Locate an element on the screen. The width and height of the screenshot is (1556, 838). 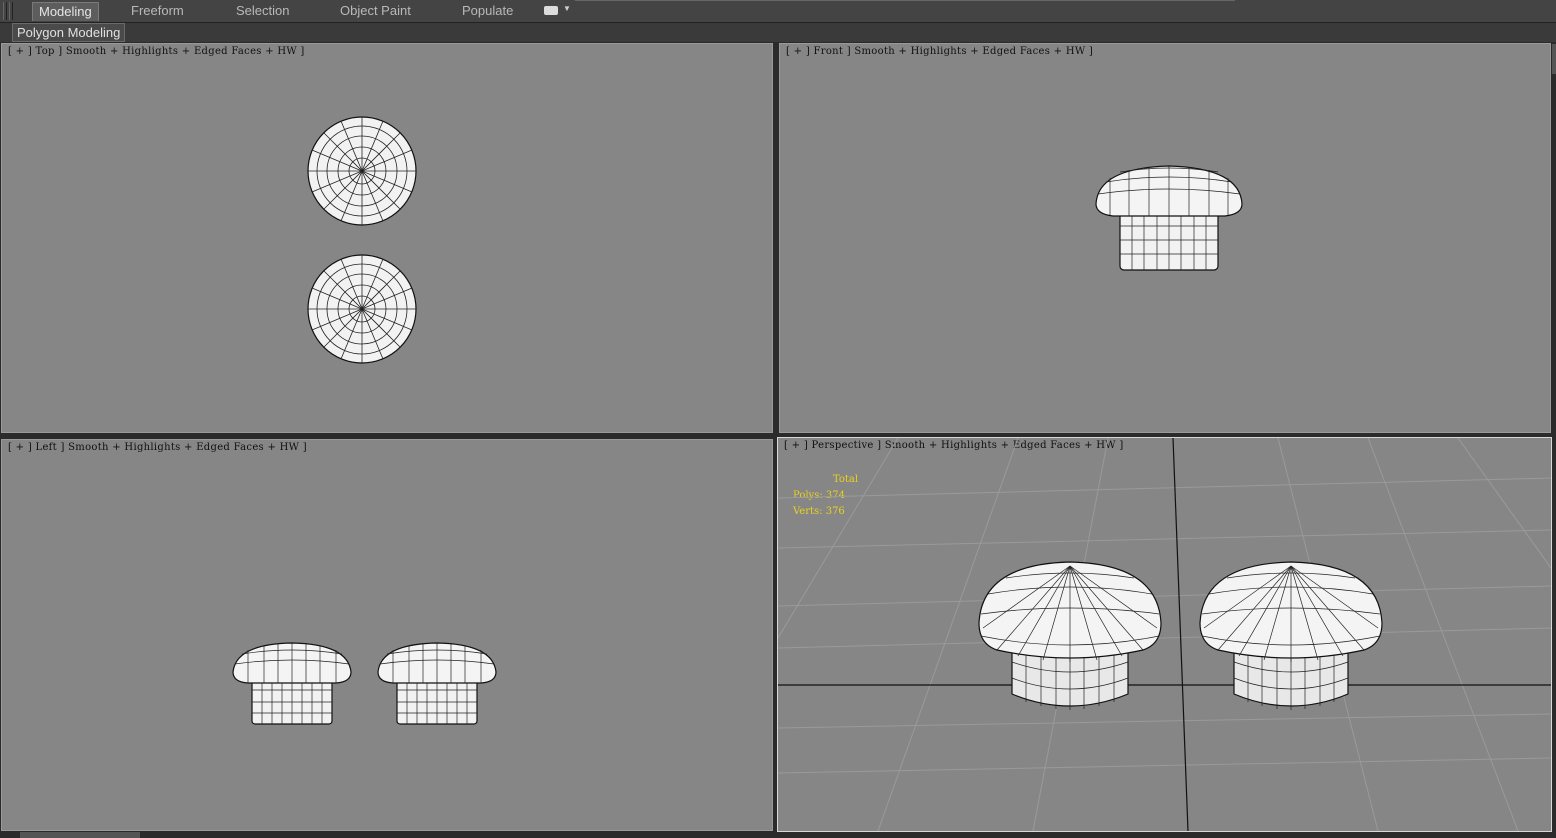
status-bar is located at coordinates (778, 835).